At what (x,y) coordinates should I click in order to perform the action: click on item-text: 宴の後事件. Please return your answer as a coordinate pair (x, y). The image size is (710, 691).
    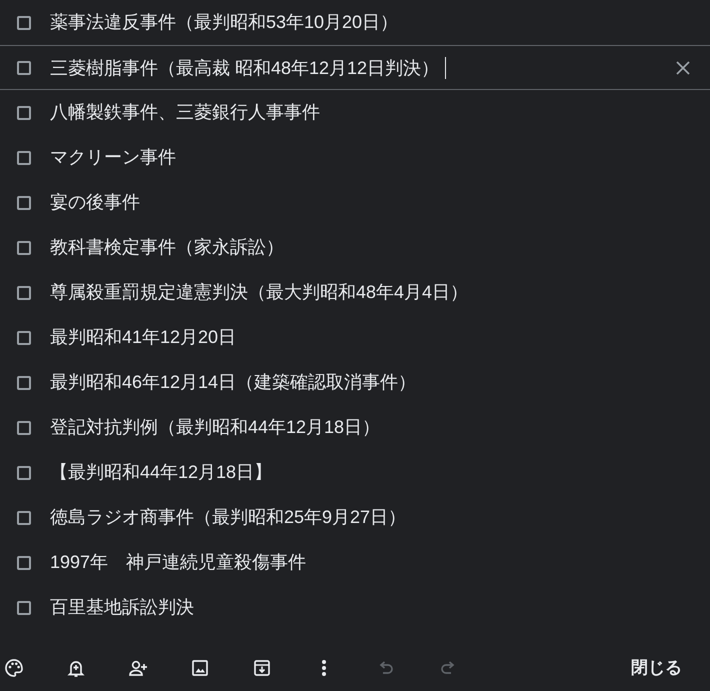
    Looking at the image, I should click on (95, 202).